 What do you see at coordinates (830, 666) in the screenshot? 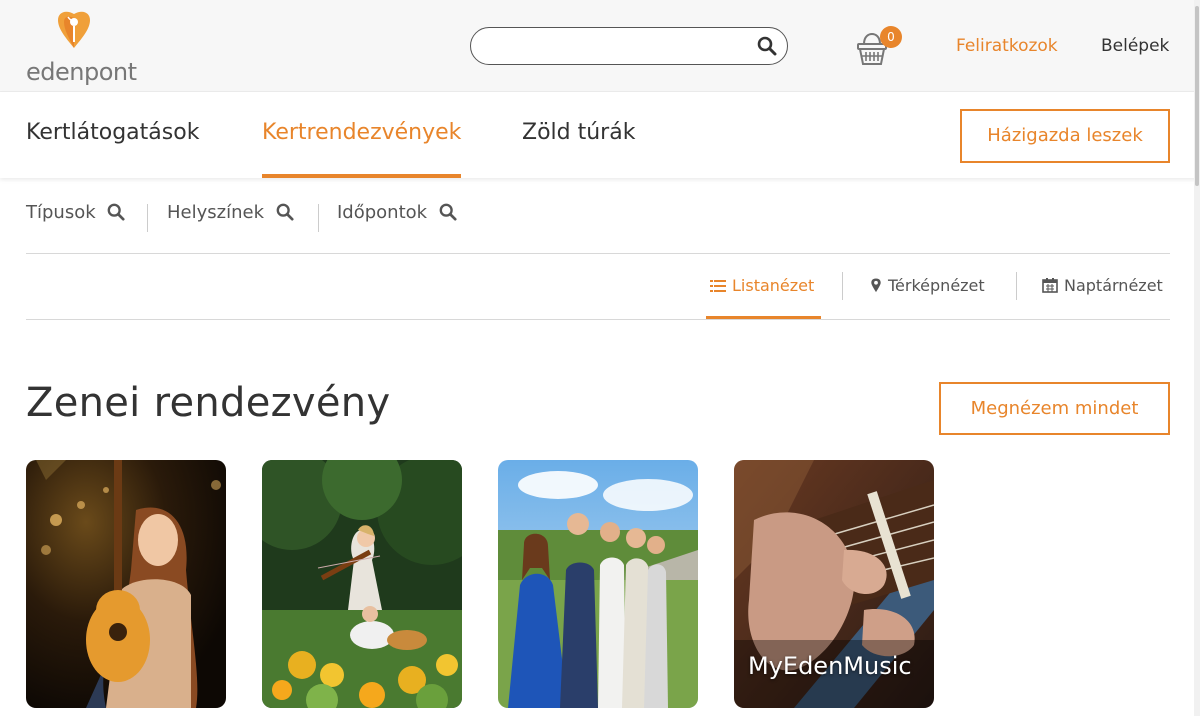
I see `event-card-caption: MyEdenMusic` at bounding box center [830, 666].